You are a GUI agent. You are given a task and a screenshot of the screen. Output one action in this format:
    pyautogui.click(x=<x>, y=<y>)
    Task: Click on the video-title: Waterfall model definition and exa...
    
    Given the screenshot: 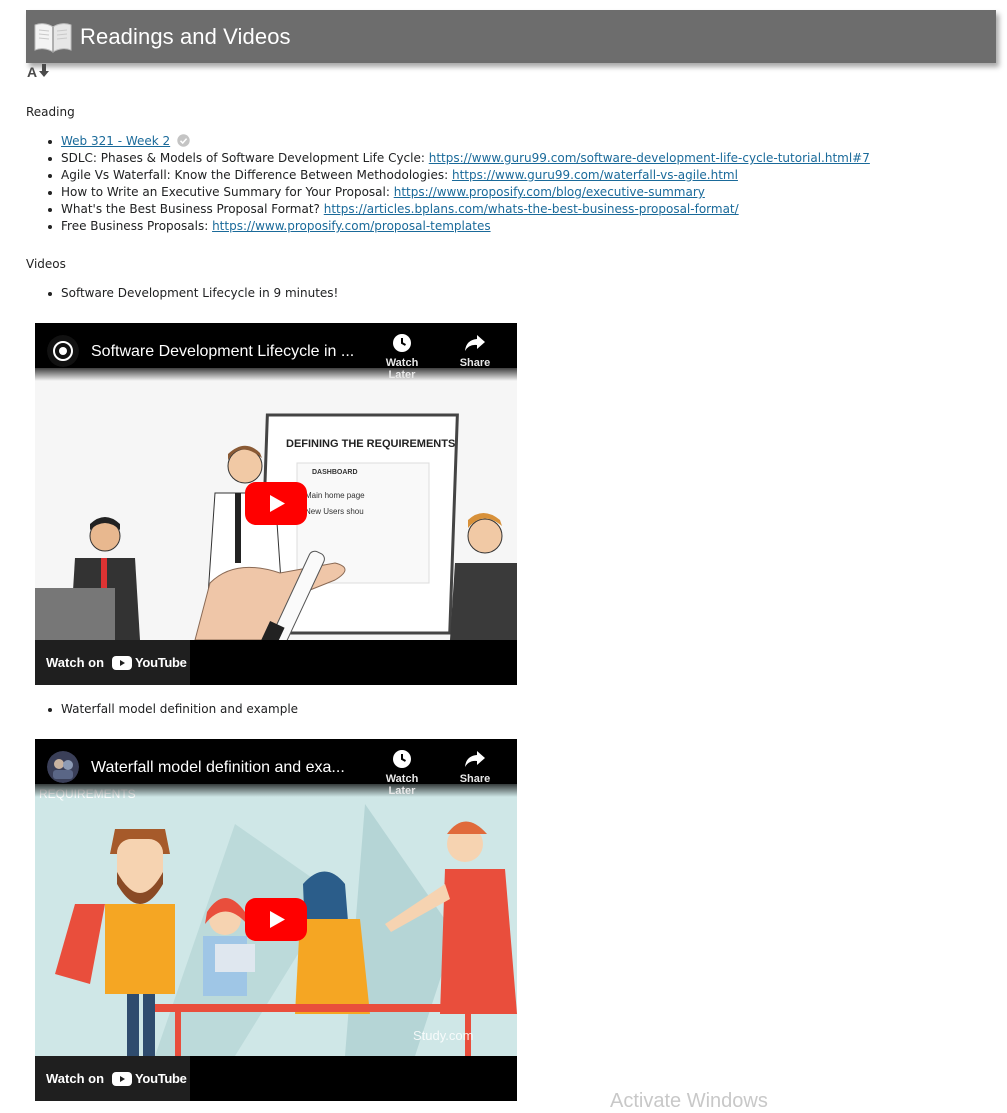 What is the action you would take?
    pyautogui.click(x=218, y=768)
    